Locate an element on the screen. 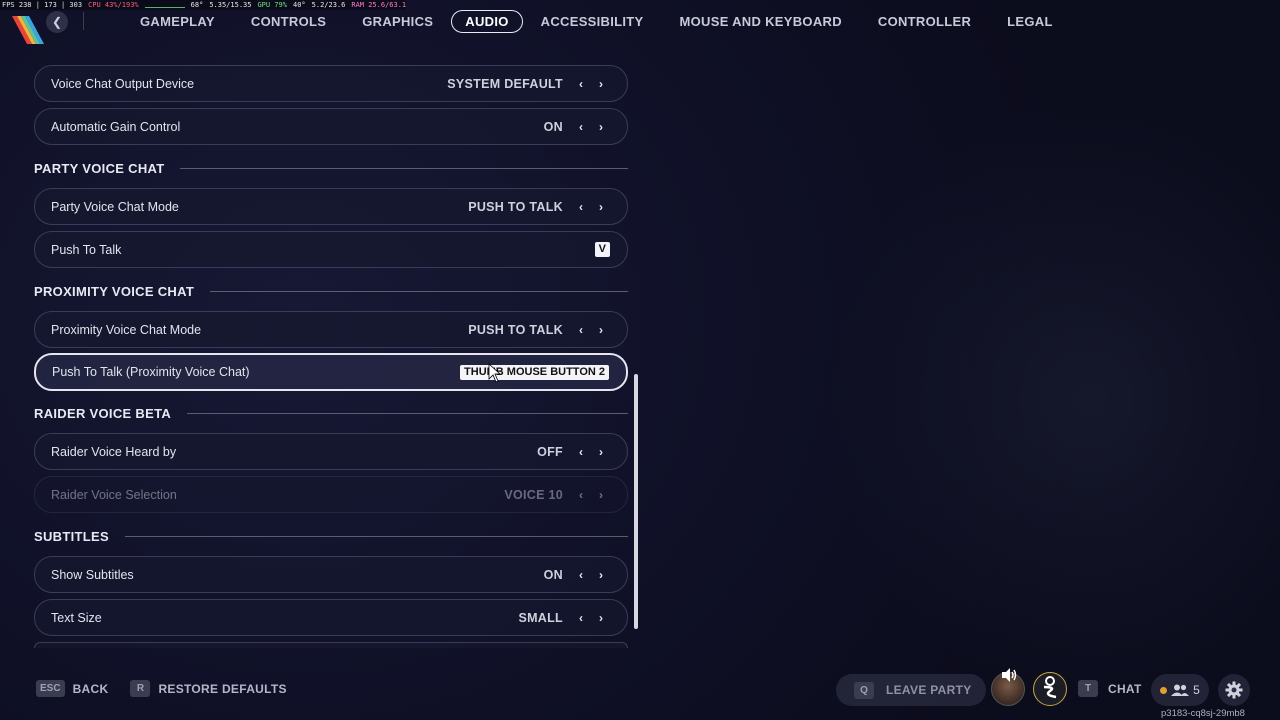 This screenshot has height=720, width=1280. chat-hint: T CHAT is located at coordinates (1110, 688).